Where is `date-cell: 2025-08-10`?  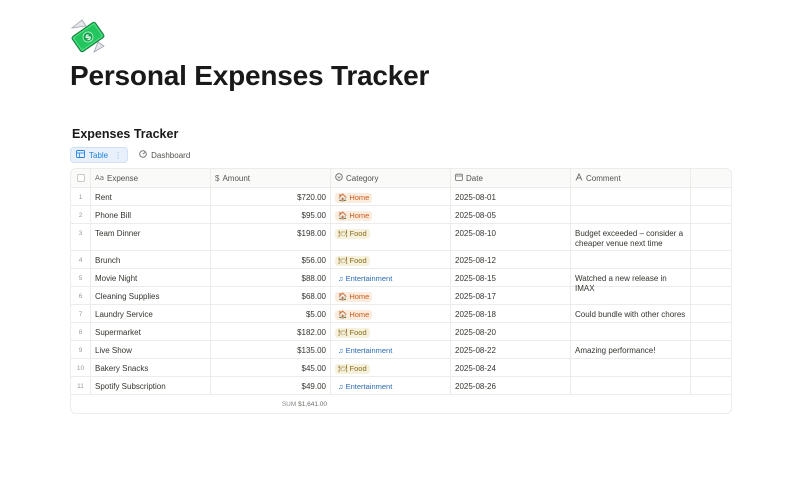 date-cell: 2025-08-10 is located at coordinates (511, 237).